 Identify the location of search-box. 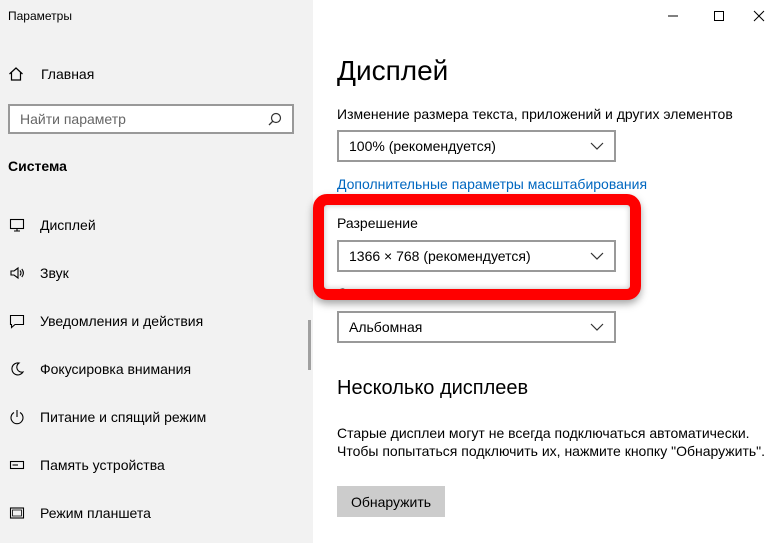
(151, 119).